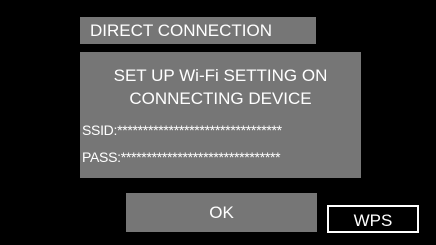 This screenshot has height=245, width=436. What do you see at coordinates (220, 75) in the screenshot?
I see `message-line-1: SET UP Wi-Fi SETTING ON` at bounding box center [220, 75].